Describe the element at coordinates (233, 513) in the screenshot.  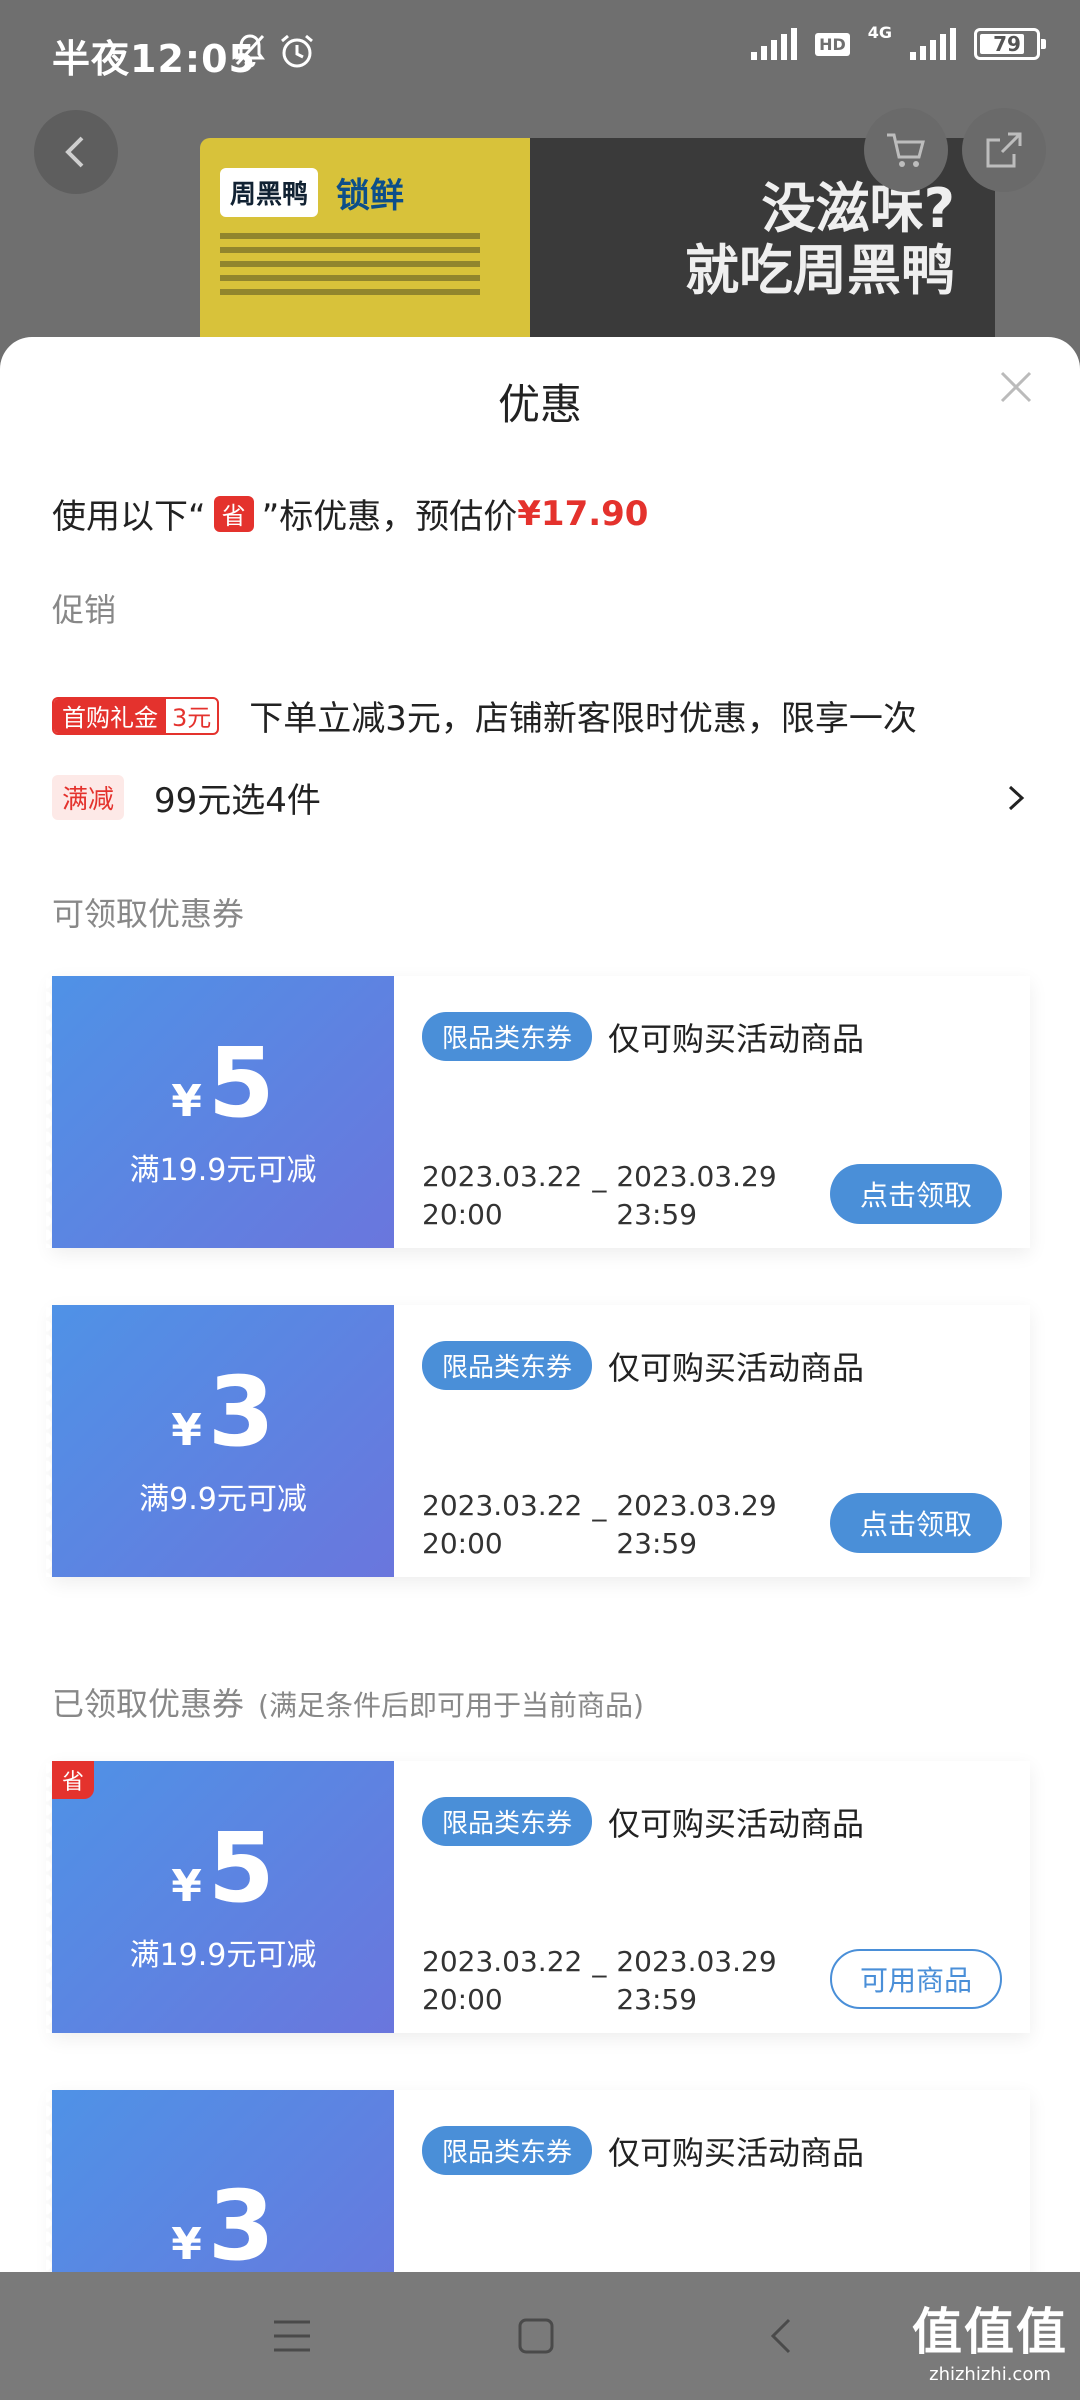
I see `save-badge: 省` at that location.